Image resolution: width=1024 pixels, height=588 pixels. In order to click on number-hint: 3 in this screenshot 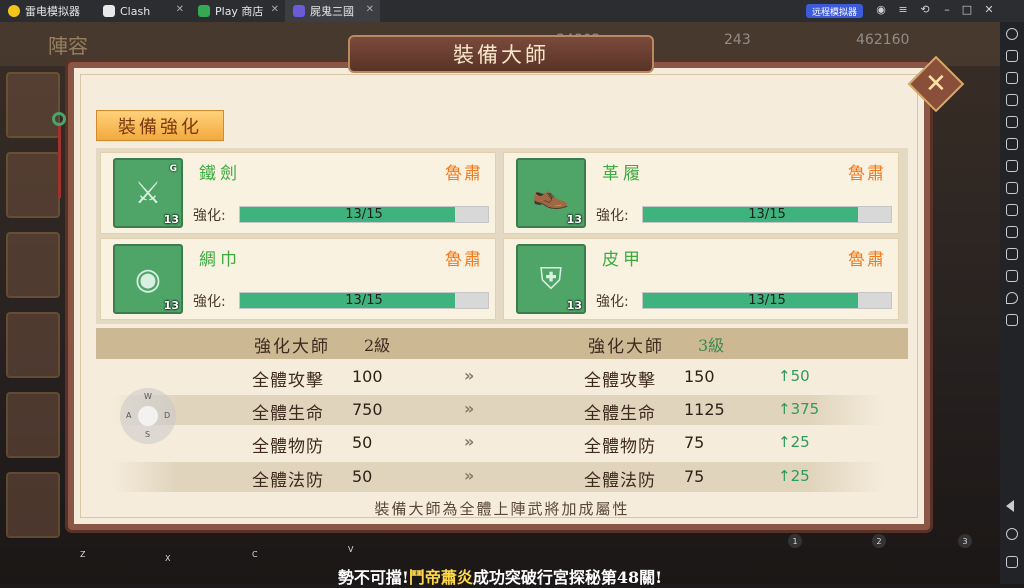, I will do `click(965, 541)`.